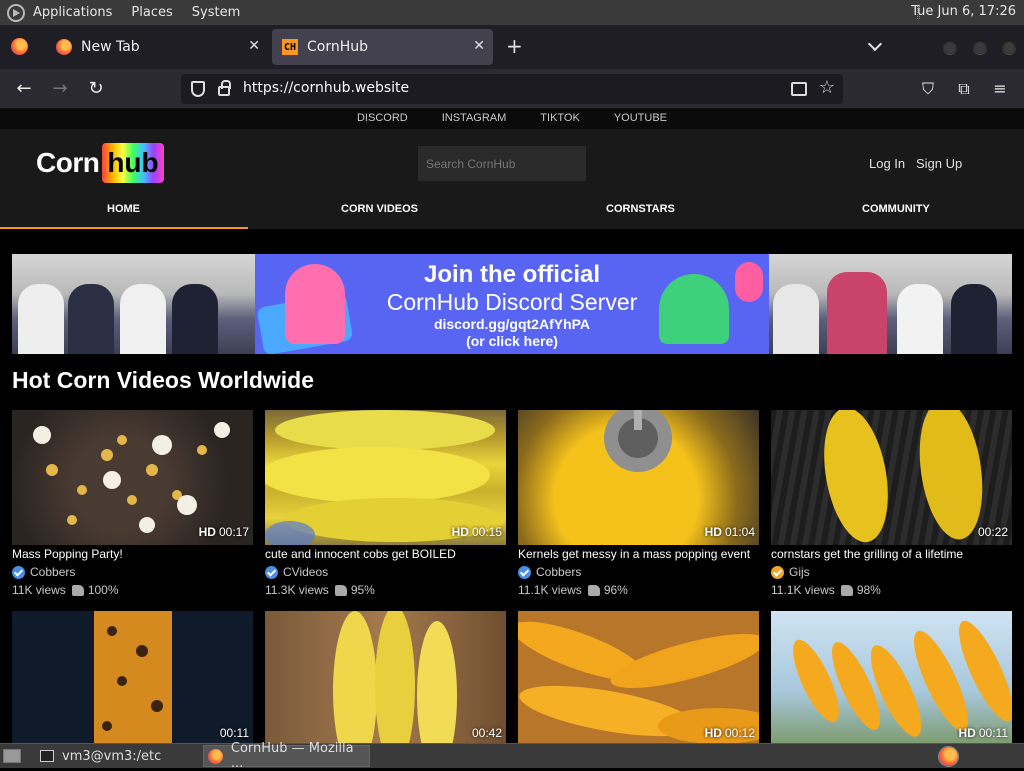  I want to click on system-menu: System, so click(216, 12).